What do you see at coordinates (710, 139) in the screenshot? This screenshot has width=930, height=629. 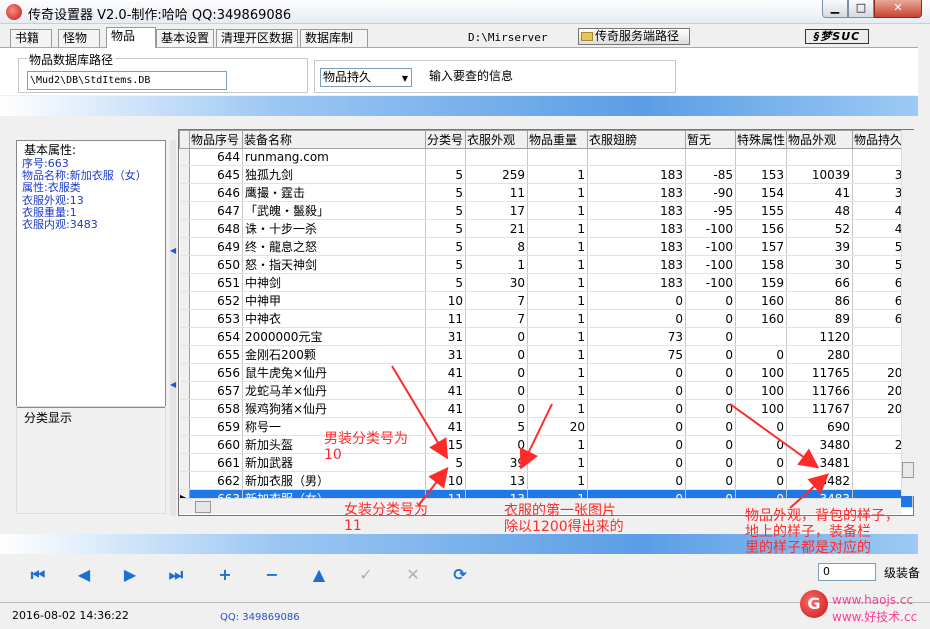 I see `column-header: 暂无` at bounding box center [710, 139].